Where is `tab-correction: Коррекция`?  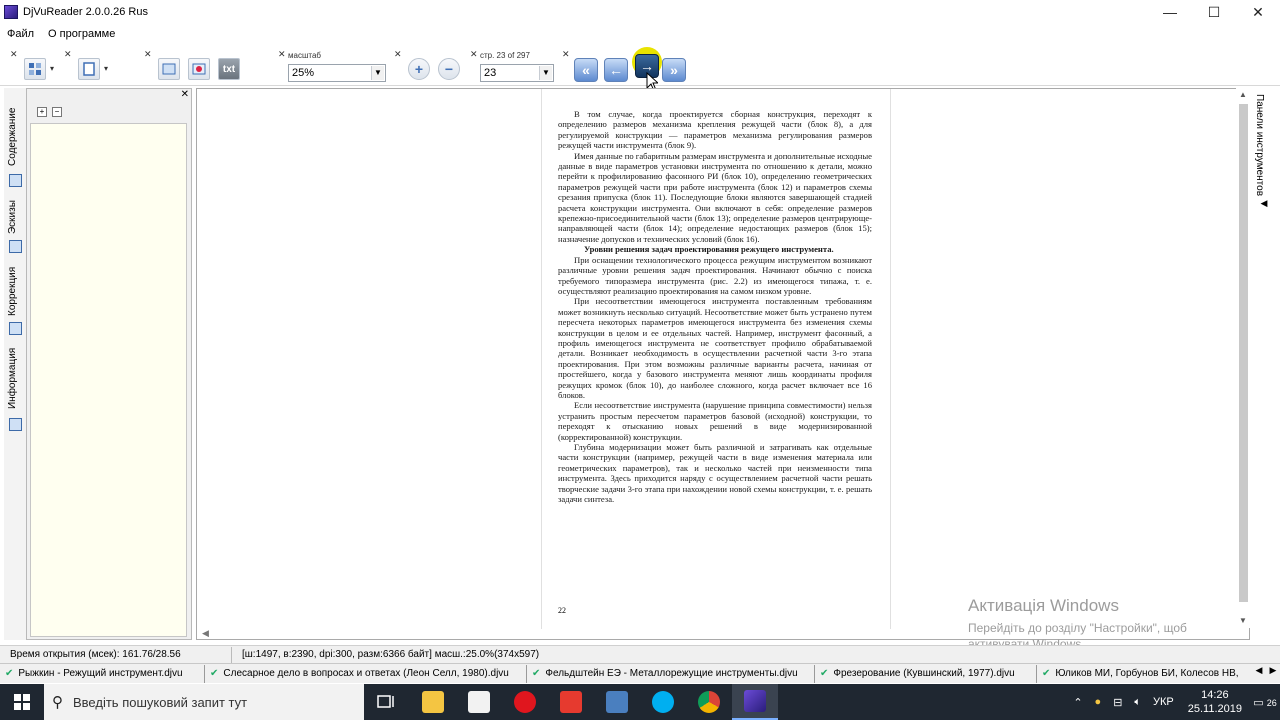
tab-correction: Коррекция is located at coordinates (15, 291).